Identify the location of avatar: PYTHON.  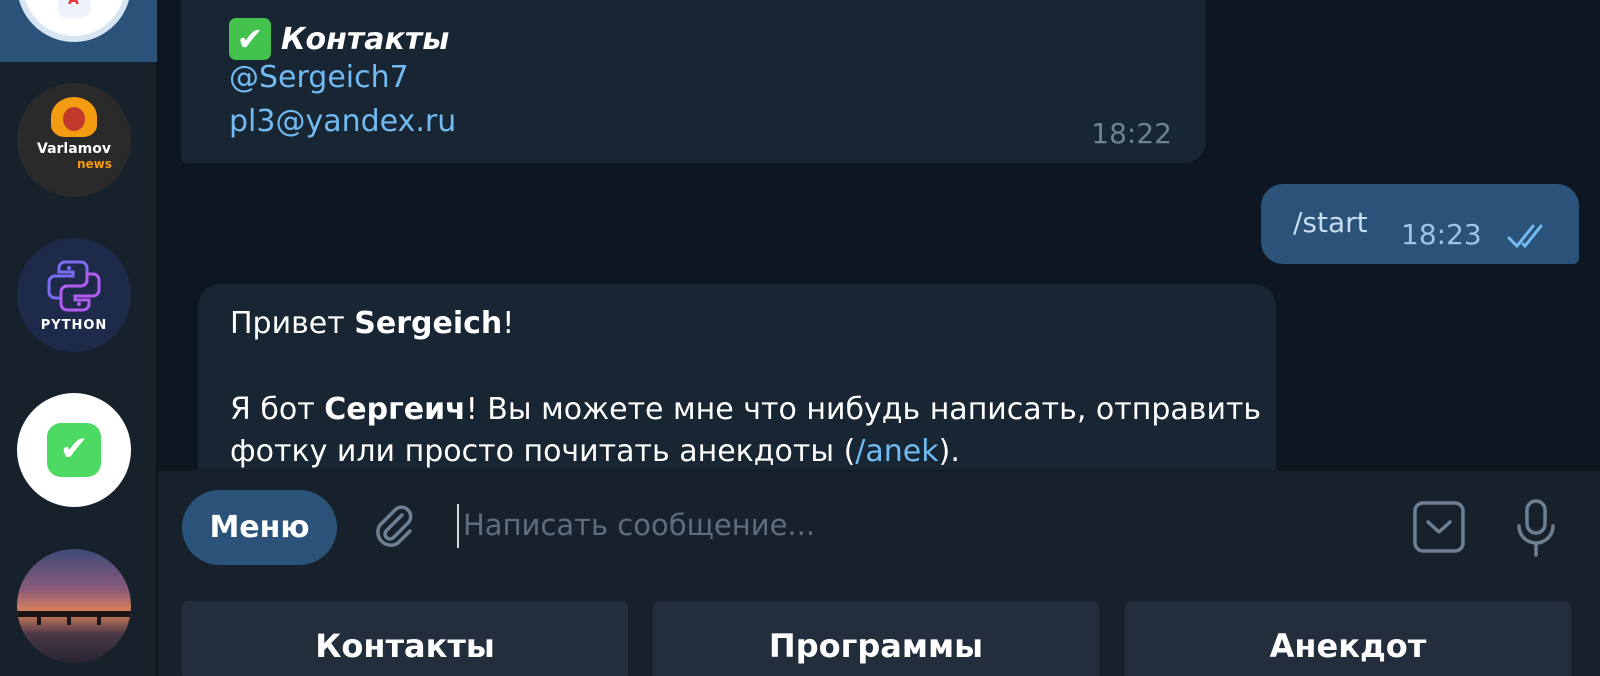
(74, 295).